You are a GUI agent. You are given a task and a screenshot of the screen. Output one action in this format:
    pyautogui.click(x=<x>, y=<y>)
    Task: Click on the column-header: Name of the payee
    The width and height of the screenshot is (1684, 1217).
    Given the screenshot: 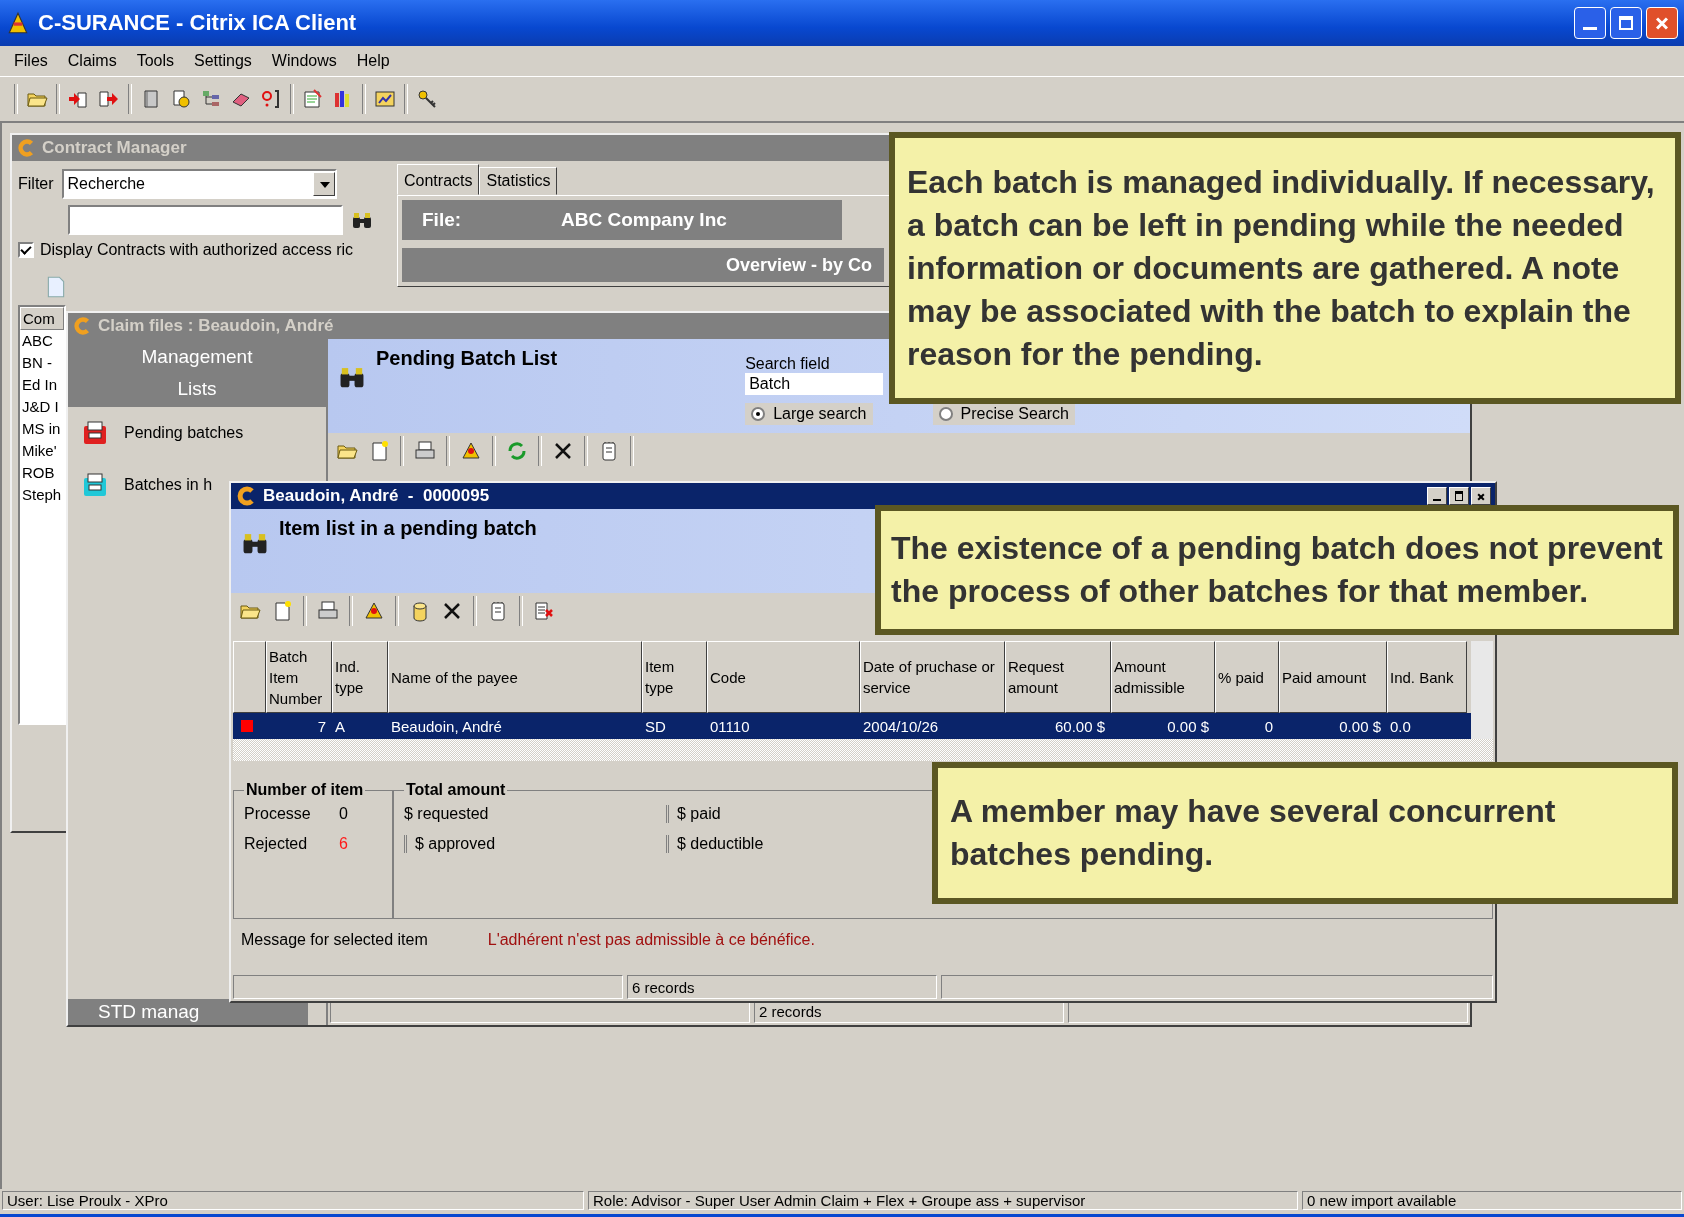 What is the action you would take?
    pyautogui.click(x=515, y=677)
    